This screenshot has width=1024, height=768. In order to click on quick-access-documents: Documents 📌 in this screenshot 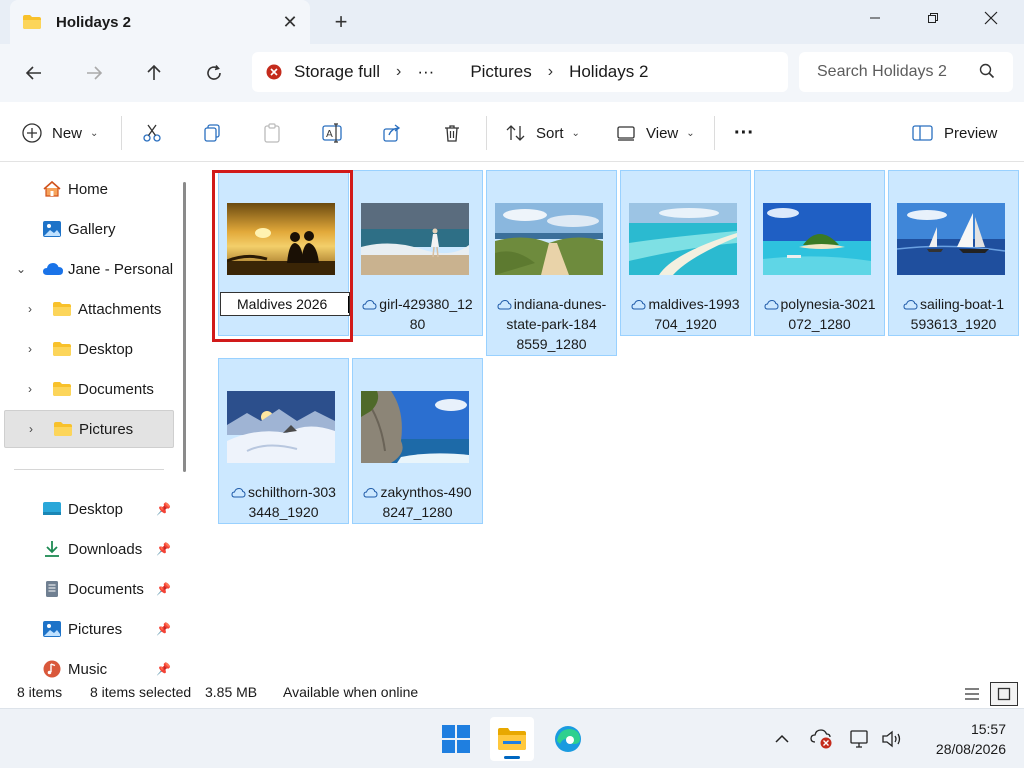, I will do `click(90, 589)`.